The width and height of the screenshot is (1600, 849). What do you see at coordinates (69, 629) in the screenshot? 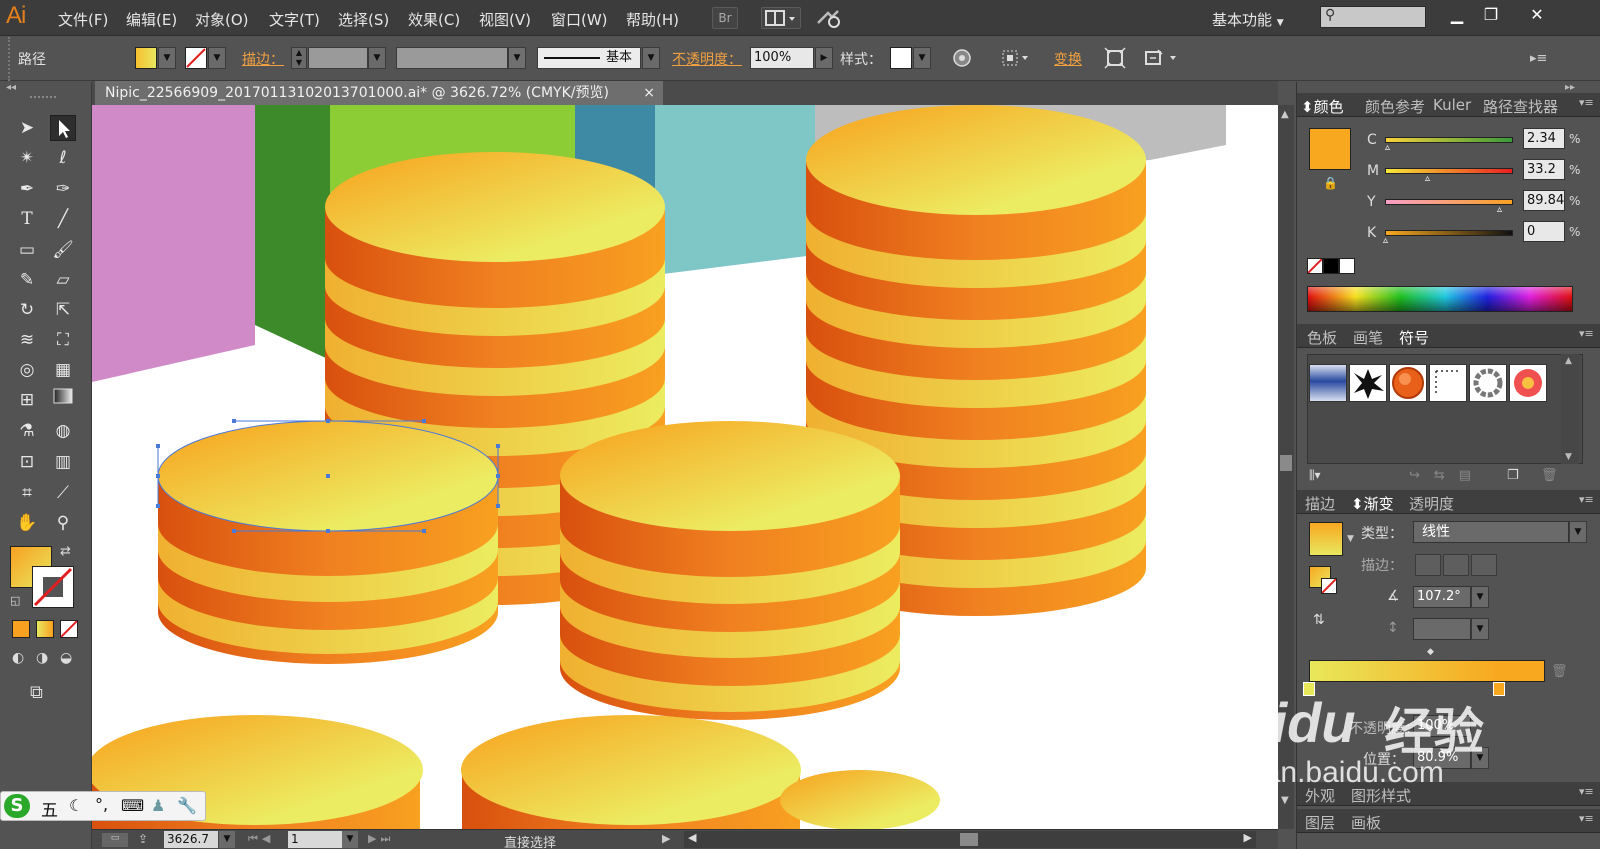
I see `none-mode-button` at bounding box center [69, 629].